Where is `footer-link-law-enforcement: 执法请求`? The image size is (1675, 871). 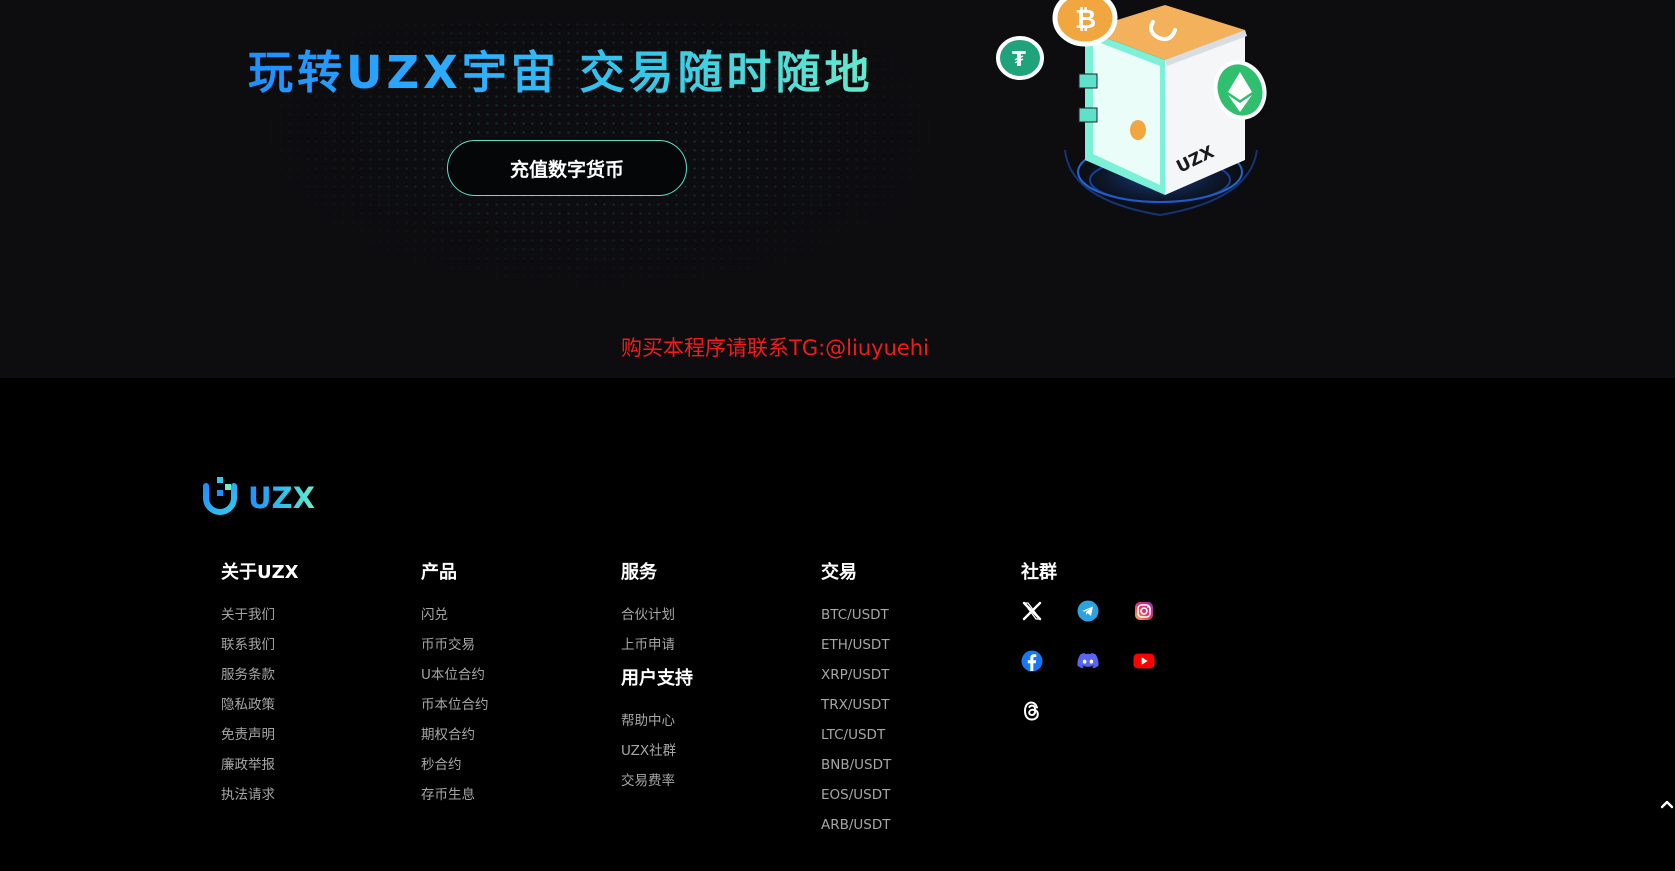 footer-link-law-enforcement: 执法请求 is located at coordinates (260, 795).